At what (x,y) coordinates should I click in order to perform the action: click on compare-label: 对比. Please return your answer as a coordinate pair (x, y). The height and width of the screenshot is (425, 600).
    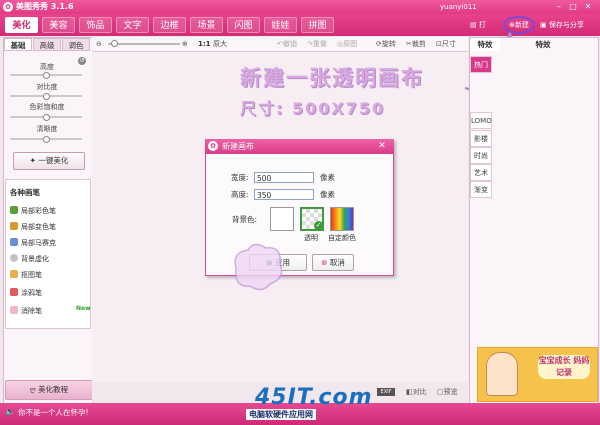
    Looking at the image, I should click on (419, 392).